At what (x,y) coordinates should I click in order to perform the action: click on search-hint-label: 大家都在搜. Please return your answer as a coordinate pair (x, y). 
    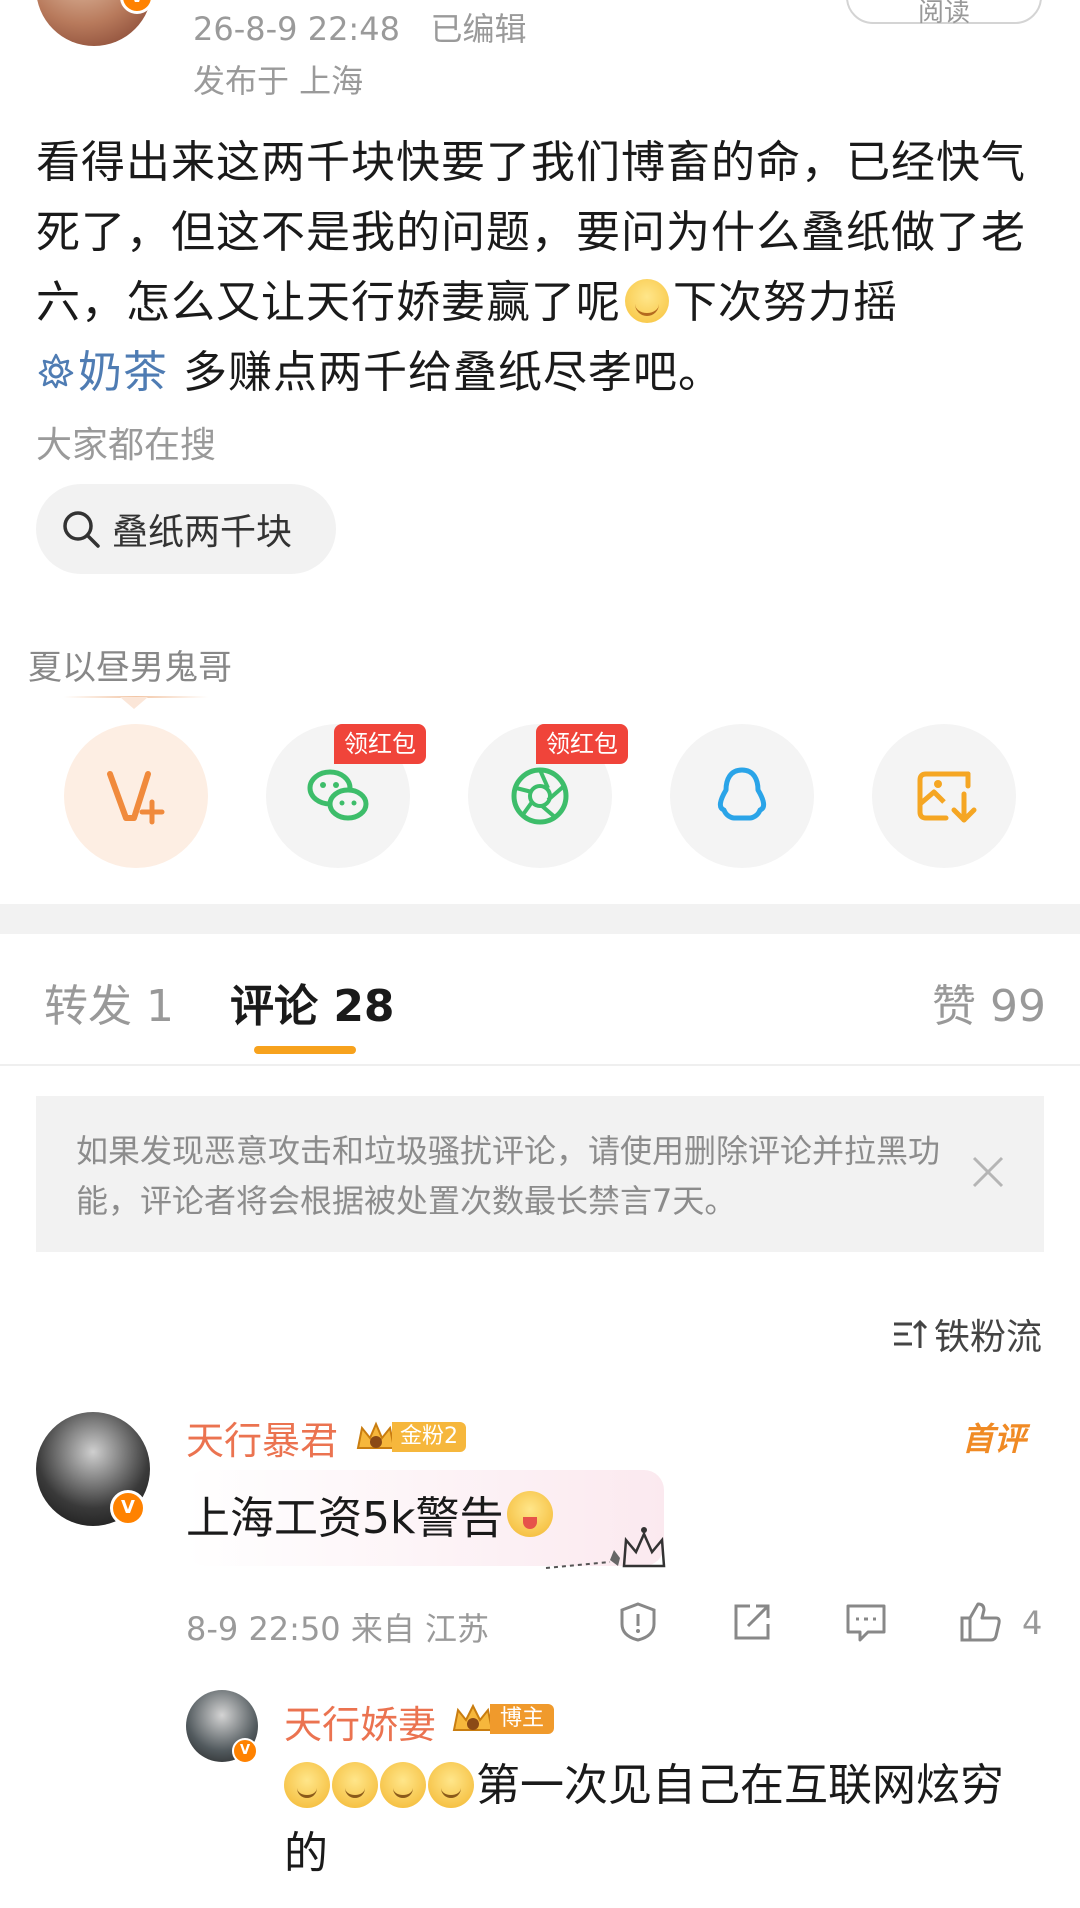
    Looking at the image, I should click on (126, 445).